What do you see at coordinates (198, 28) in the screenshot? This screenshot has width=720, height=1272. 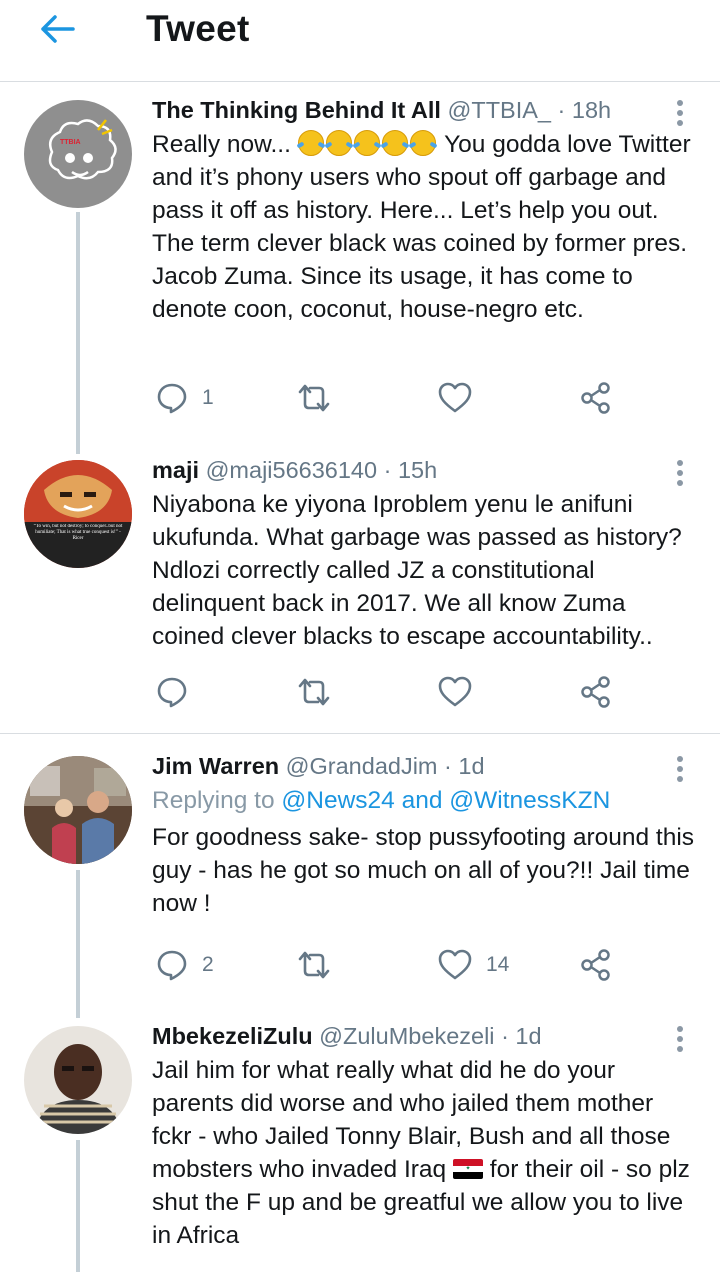 I see `page-title: Tweet` at bounding box center [198, 28].